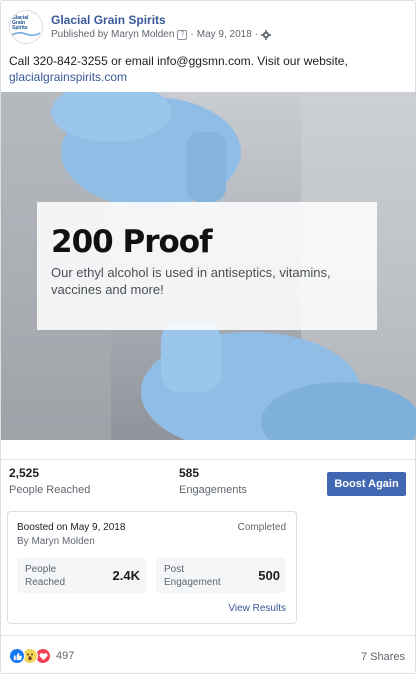 The image size is (416, 674). What do you see at coordinates (20, 23) in the screenshot?
I see `logo-text: Glacial Grain Spirits` at bounding box center [20, 23].